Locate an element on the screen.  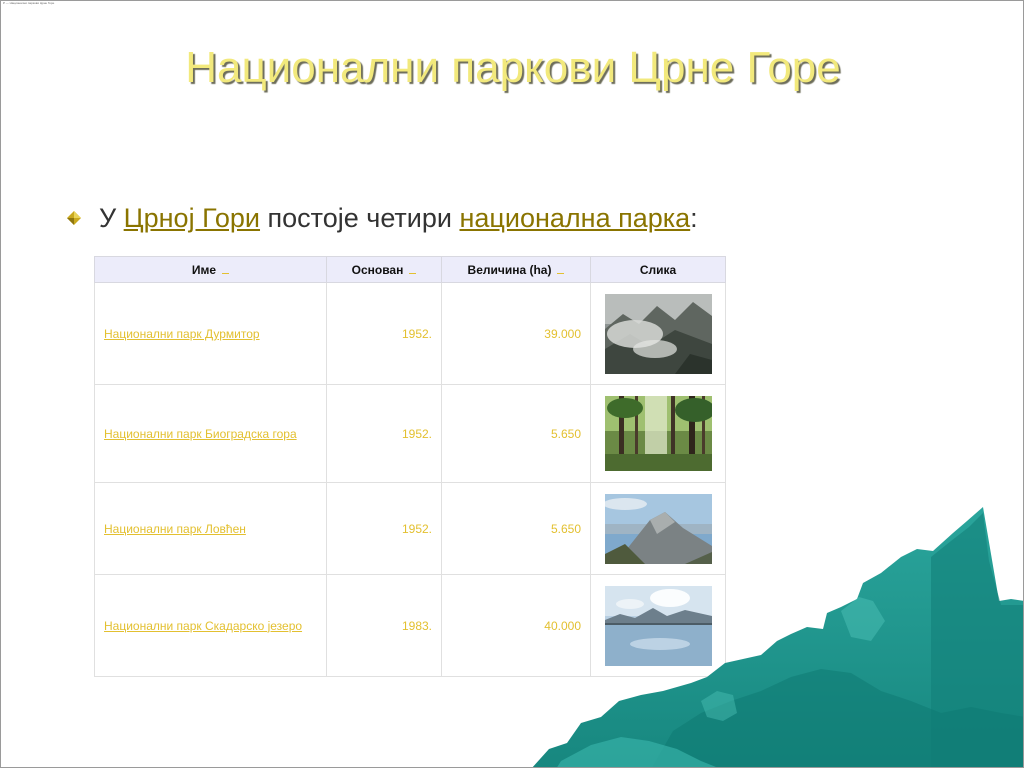
slide-caption: P — Национални паркови Црне Горе is located at coordinates (29, 3).